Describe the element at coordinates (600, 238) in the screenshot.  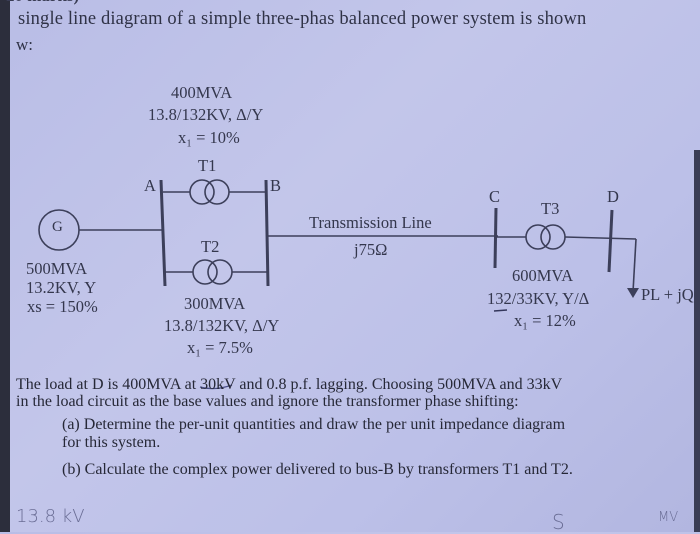
I see `t3-lead-right` at that location.